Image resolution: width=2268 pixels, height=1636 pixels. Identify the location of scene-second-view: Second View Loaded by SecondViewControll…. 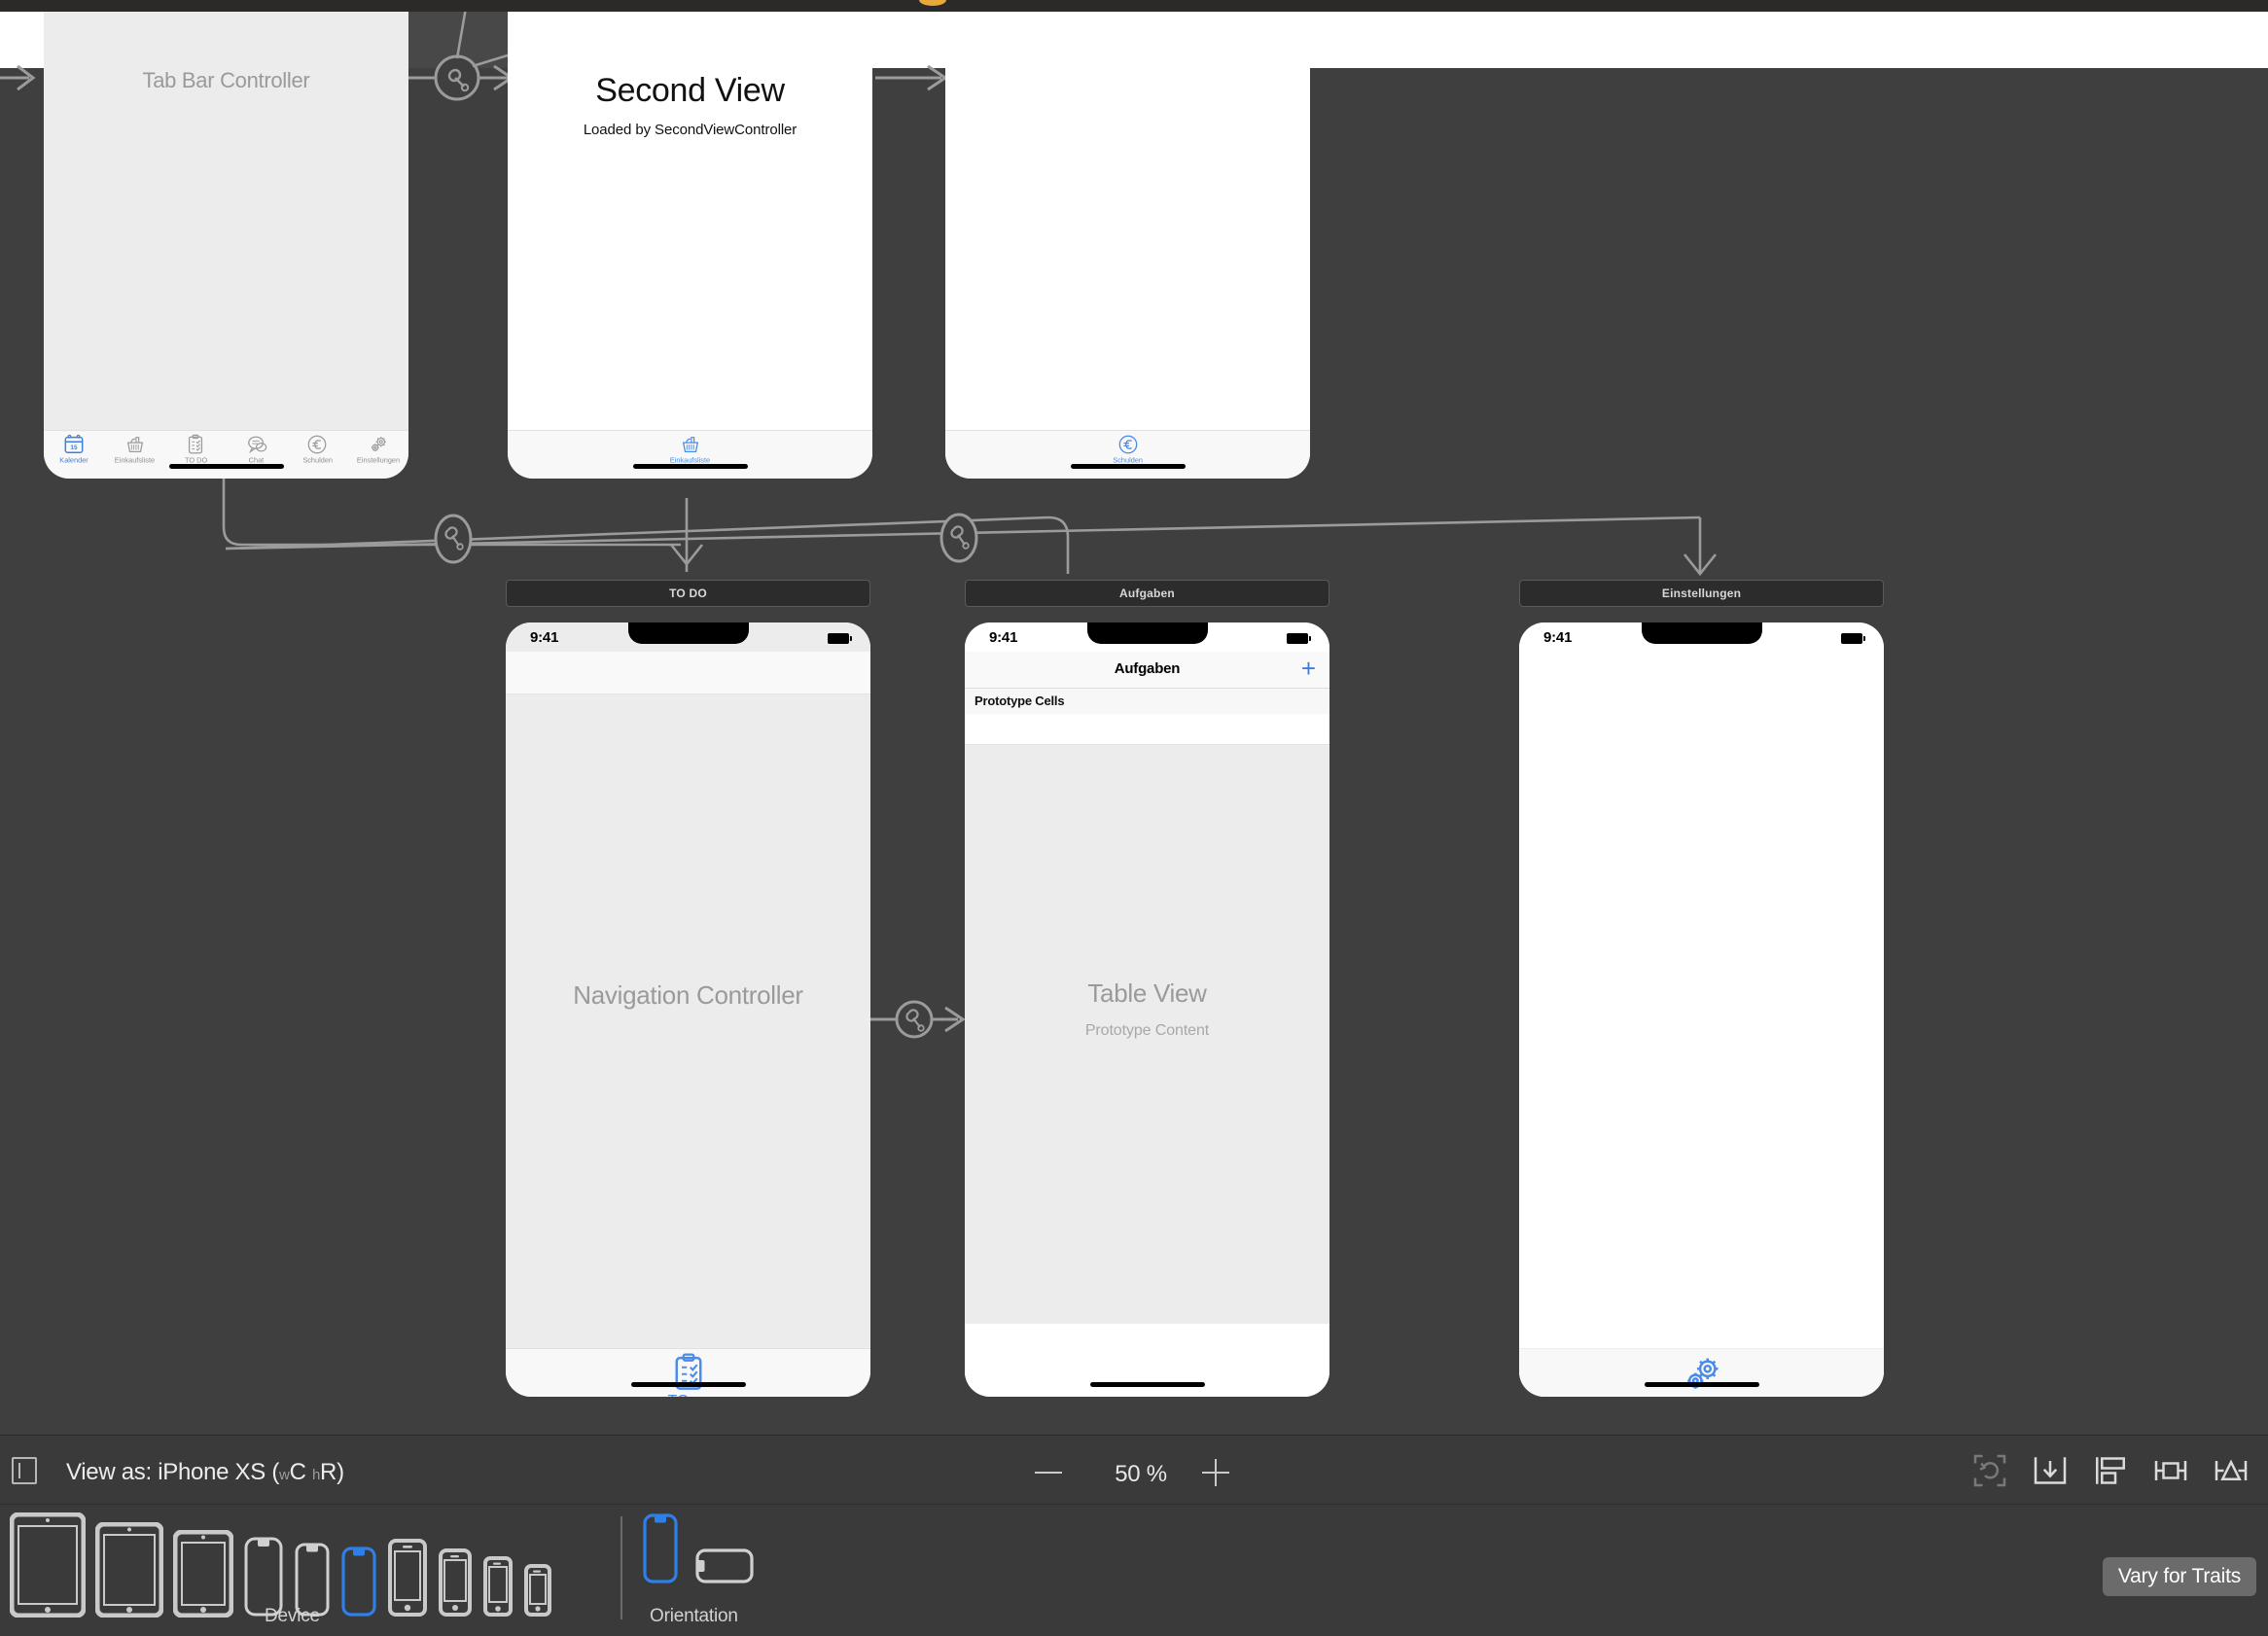
(690, 245).